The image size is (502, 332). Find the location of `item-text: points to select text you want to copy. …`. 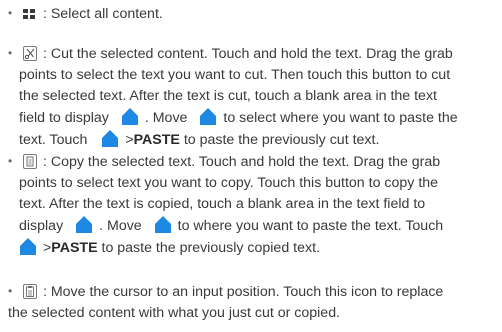

item-text: points to select text you want to copy. … is located at coordinates (229, 183).